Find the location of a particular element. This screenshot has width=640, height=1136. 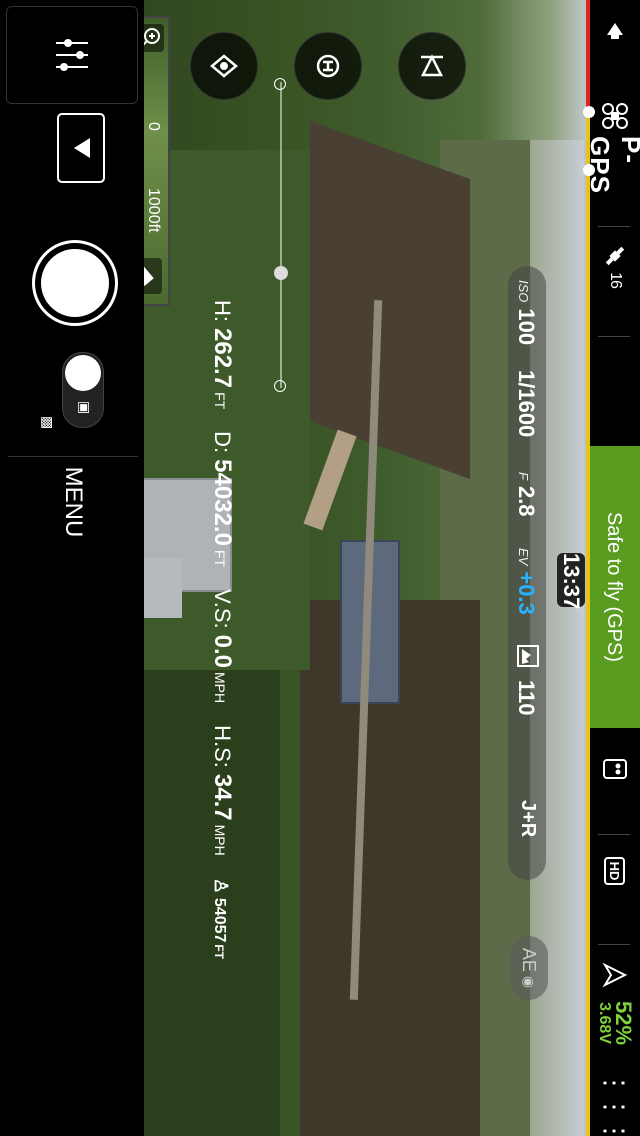

storage-icon is located at coordinates (528, 656).